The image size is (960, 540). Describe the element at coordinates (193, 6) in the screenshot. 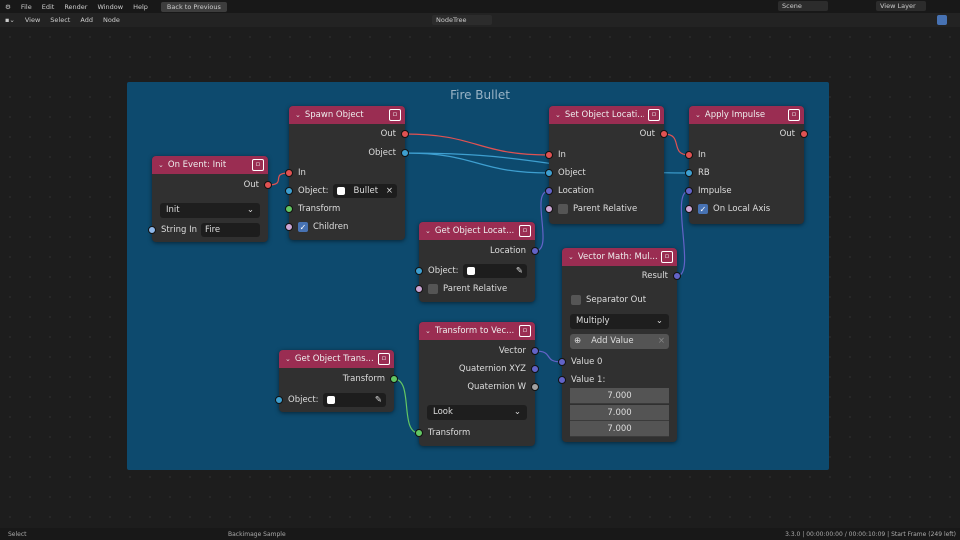

I see `back-to-previous-button: Back to Previous` at that location.